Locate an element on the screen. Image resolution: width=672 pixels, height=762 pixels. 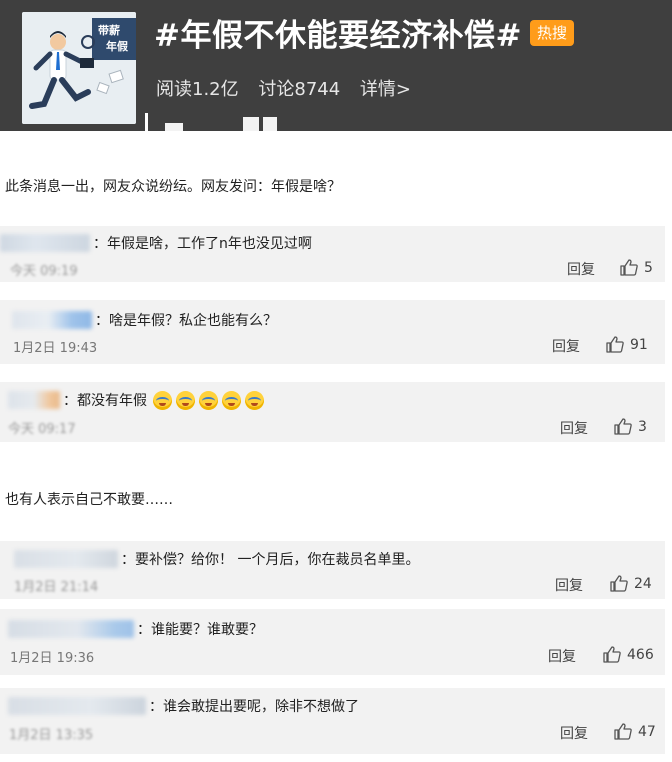
comment-text: ：啥是年假？私企也能有么？ is located at coordinates (186, 321).